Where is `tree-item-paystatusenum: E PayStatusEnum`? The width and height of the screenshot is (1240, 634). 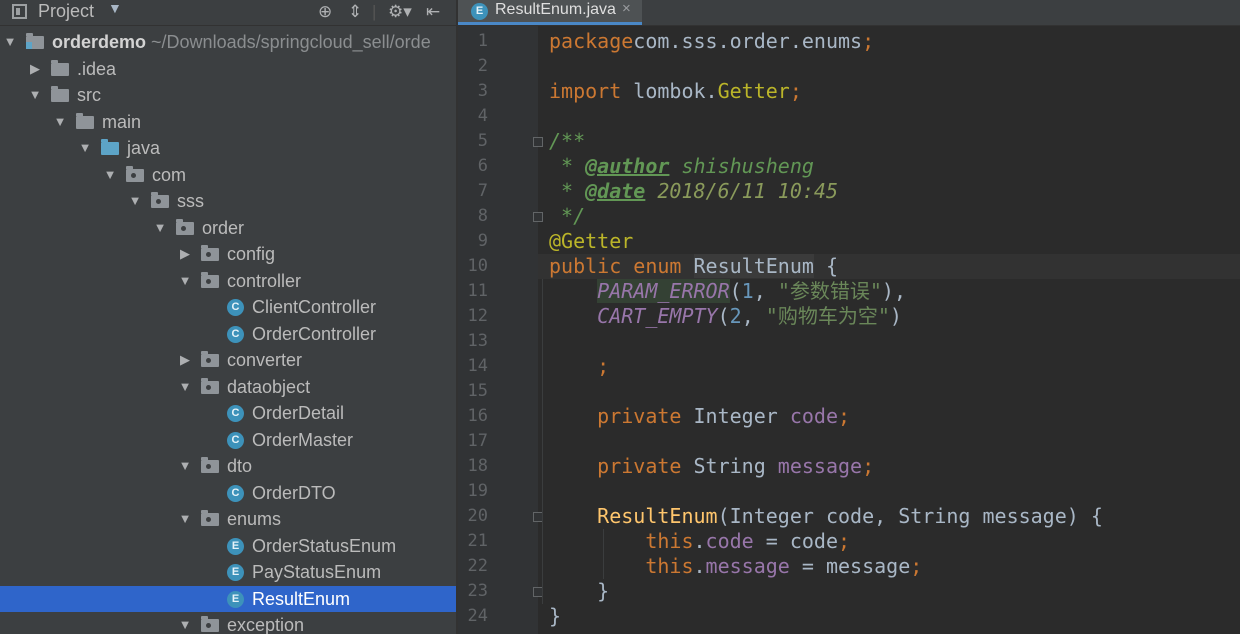
tree-item-paystatusenum: E PayStatusEnum is located at coordinates (228, 572).